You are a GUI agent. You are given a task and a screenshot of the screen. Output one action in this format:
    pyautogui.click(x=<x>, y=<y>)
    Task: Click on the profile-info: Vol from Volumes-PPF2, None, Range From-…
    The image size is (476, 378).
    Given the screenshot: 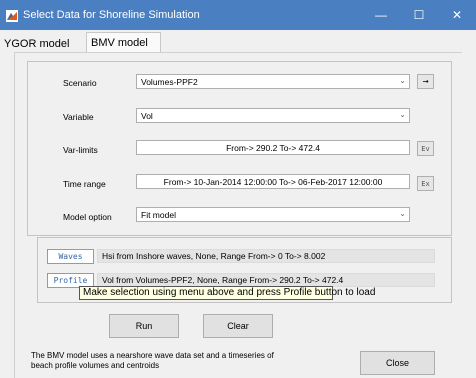 What is the action you would take?
    pyautogui.click(x=266, y=280)
    